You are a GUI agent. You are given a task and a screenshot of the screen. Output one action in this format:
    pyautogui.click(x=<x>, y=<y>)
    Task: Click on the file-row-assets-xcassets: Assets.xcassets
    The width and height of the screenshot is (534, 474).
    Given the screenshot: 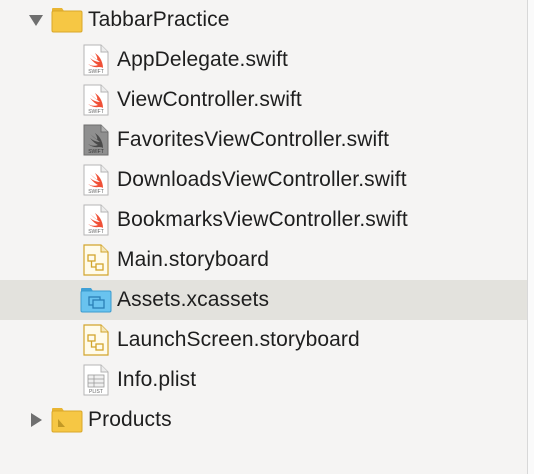 What is the action you would take?
    pyautogui.click(x=263, y=300)
    